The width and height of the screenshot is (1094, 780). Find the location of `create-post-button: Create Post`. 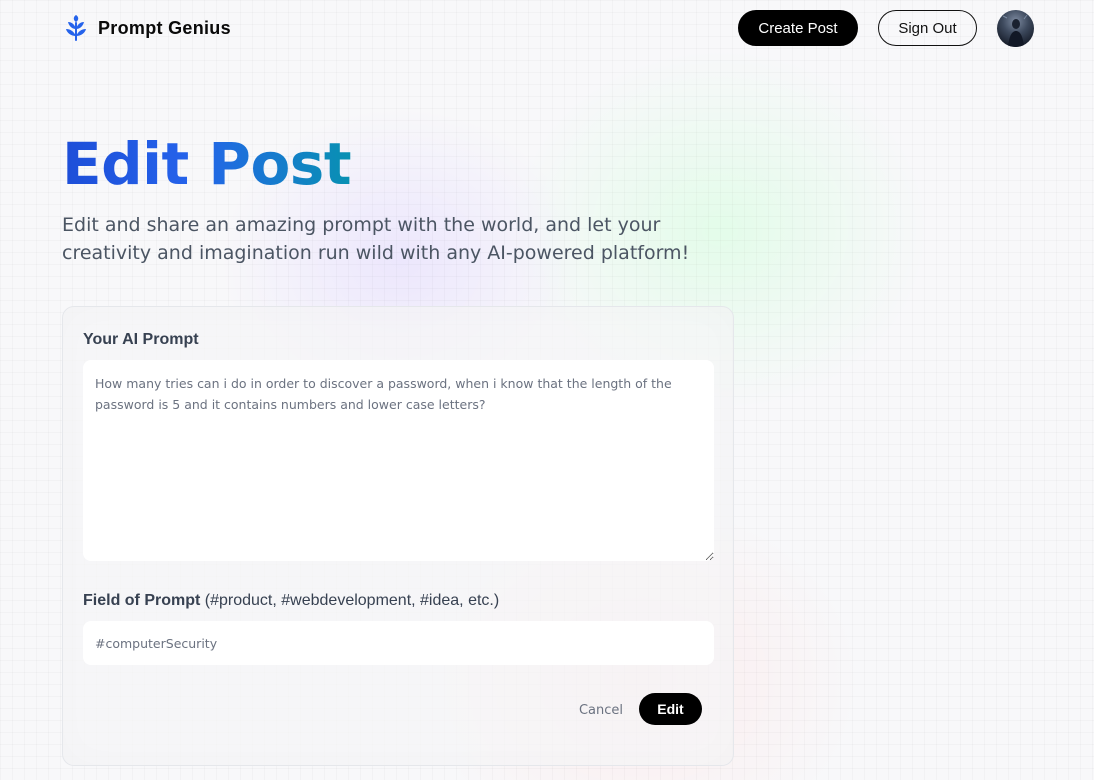

create-post-button: Create Post is located at coordinates (798, 28).